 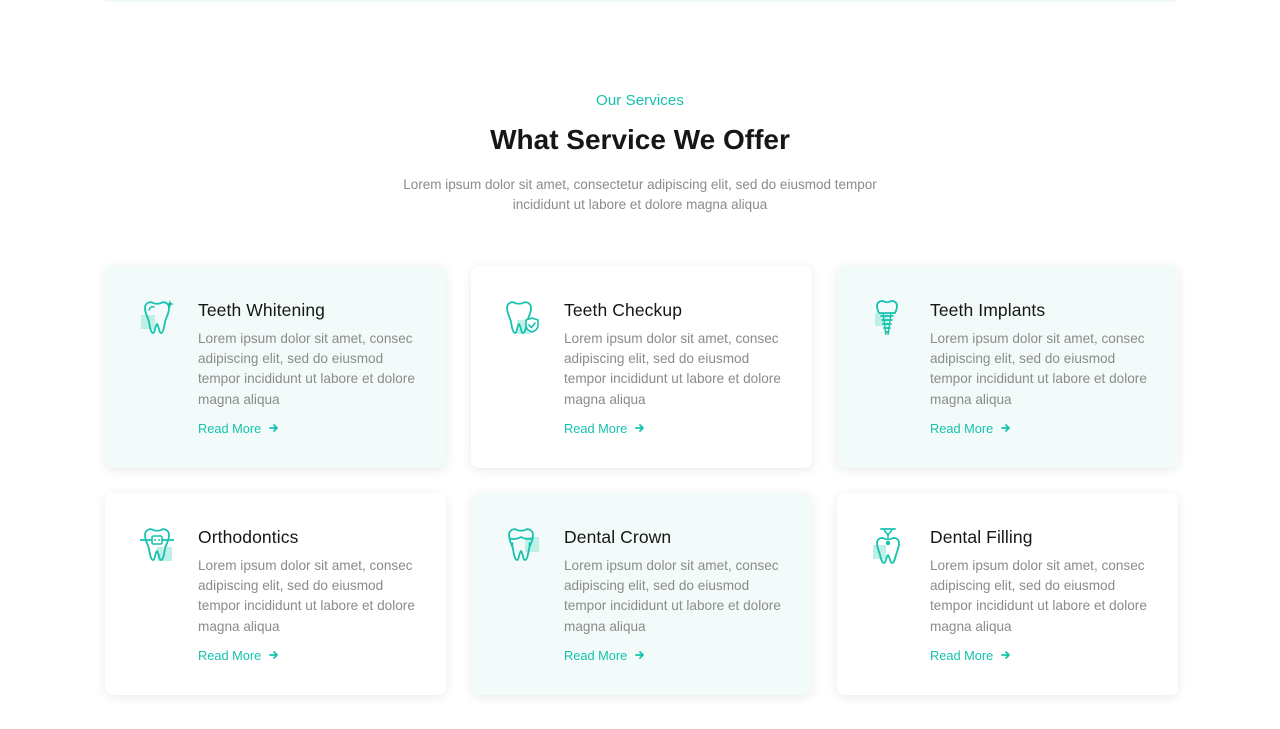 I want to click on section-eyebrow: Our Services, so click(x=640, y=100).